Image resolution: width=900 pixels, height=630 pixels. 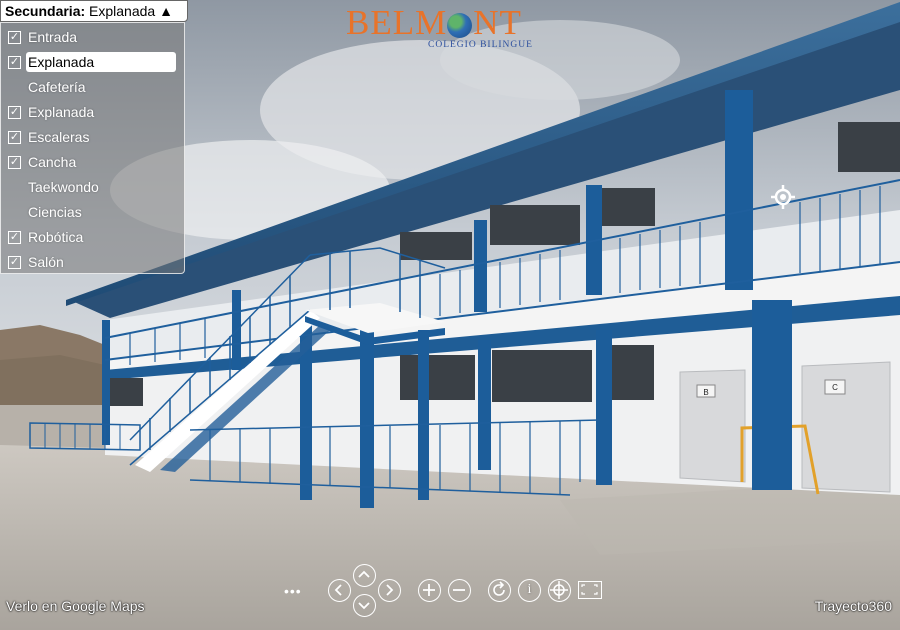 What do you see at coordinates (59, 137) in the screenshot?
I see `scene-item-label: Escaleras` at bounding box center [59, 137].